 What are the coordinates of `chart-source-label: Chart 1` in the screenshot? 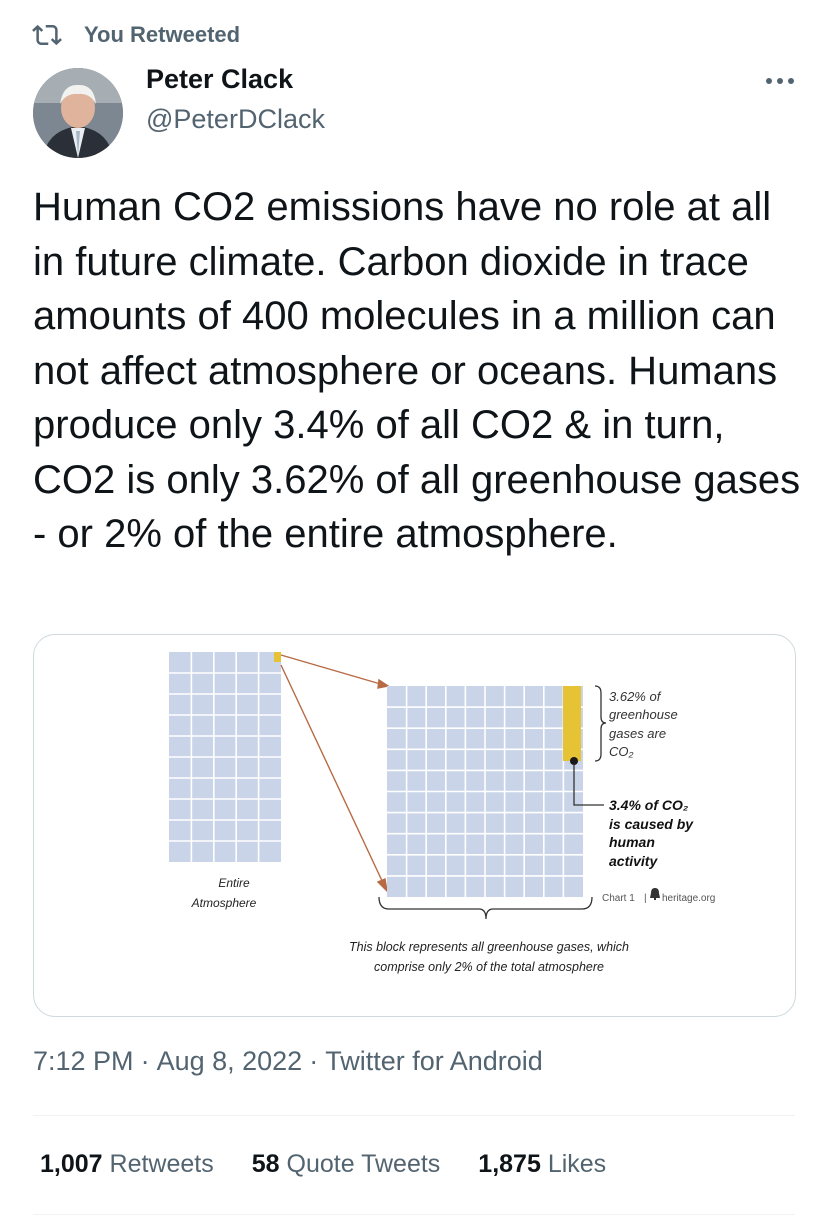 It's located at (618, 898).